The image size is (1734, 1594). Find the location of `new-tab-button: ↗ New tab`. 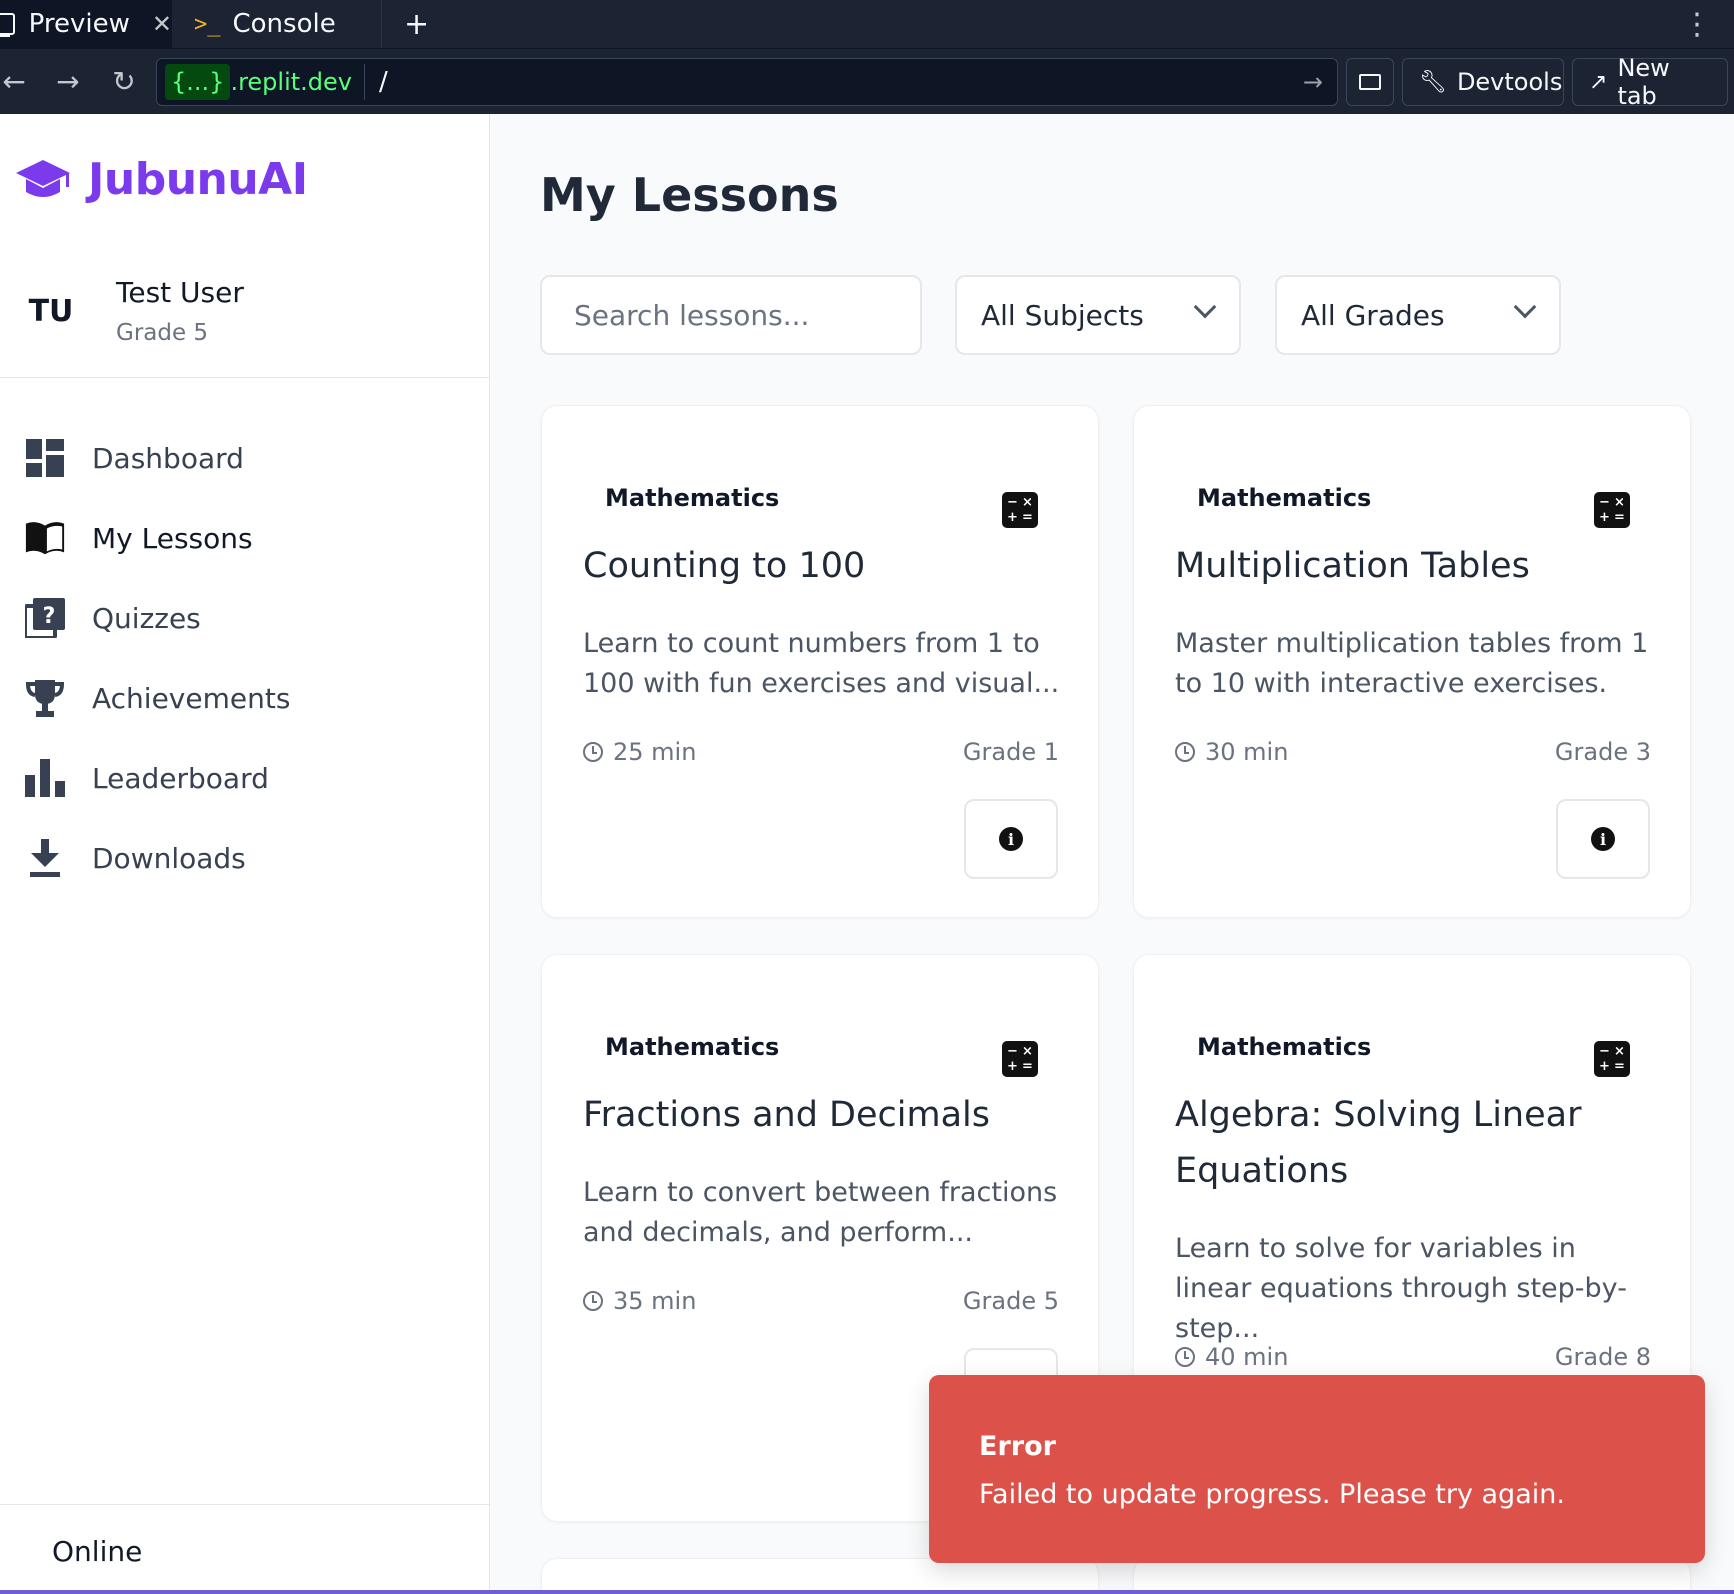

new-tab-button: ↗ New tab is located at coordinates (1650, 82).